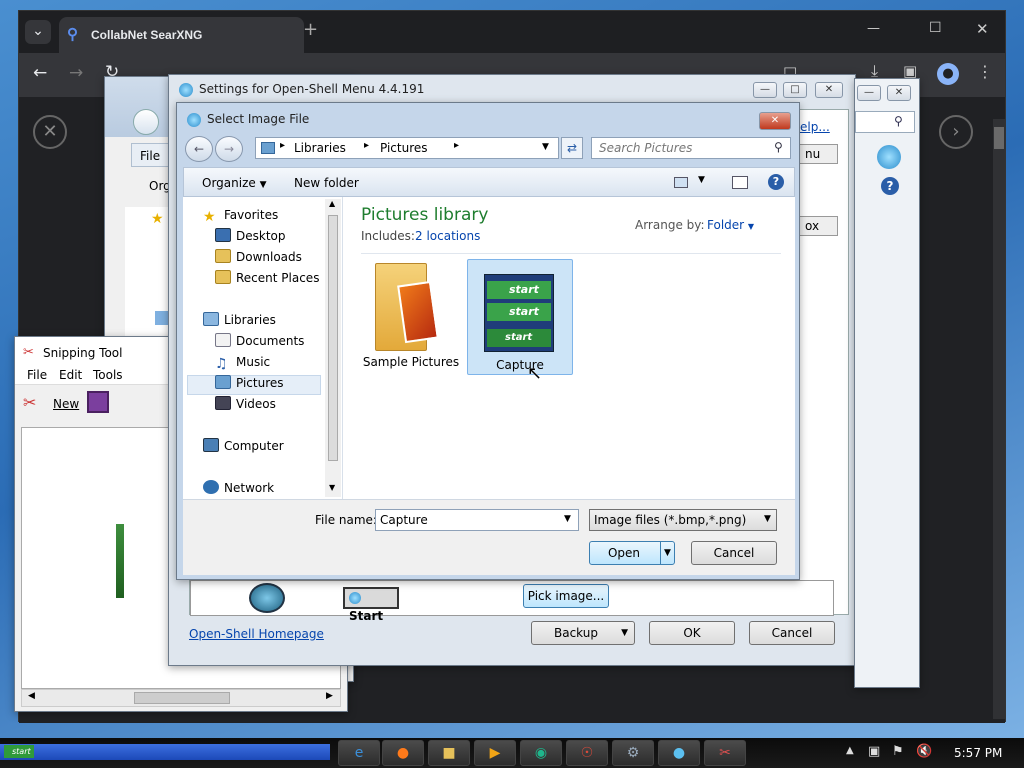 The height and width of the screenshot is (768, 1024). I want to click on nav-recent-places: Recent Places, so click(267, 278).